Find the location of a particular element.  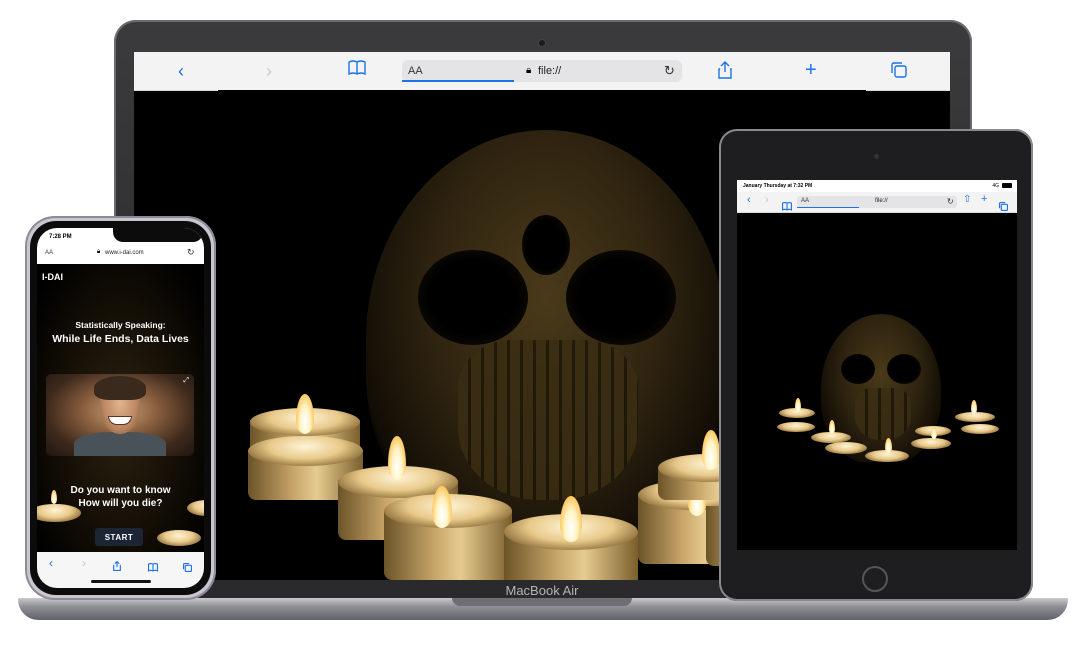

battery-icon is located at coordinates (1007, 185).